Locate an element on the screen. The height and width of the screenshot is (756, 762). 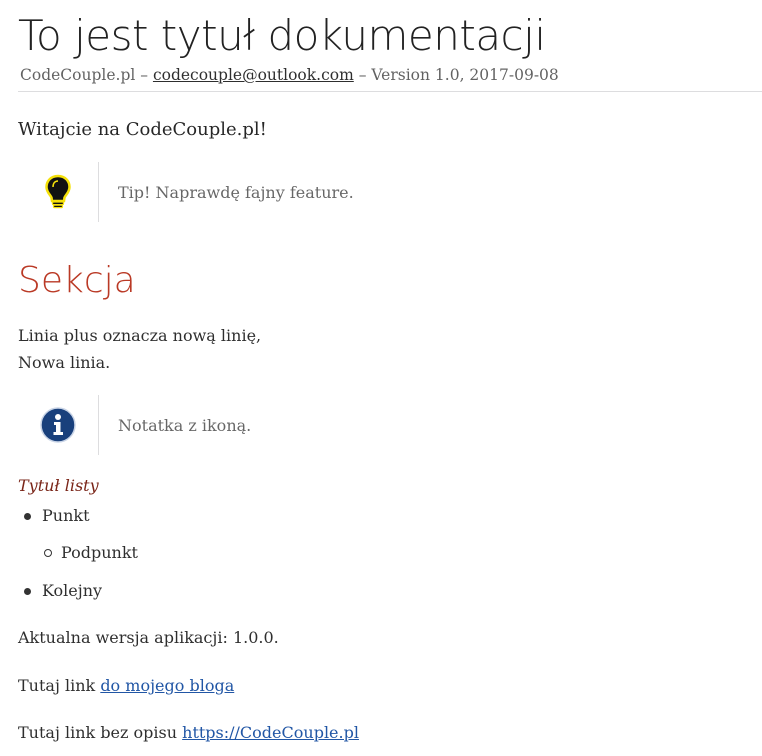
list-title: Tytuł listy is located at coordinates (58, 485).